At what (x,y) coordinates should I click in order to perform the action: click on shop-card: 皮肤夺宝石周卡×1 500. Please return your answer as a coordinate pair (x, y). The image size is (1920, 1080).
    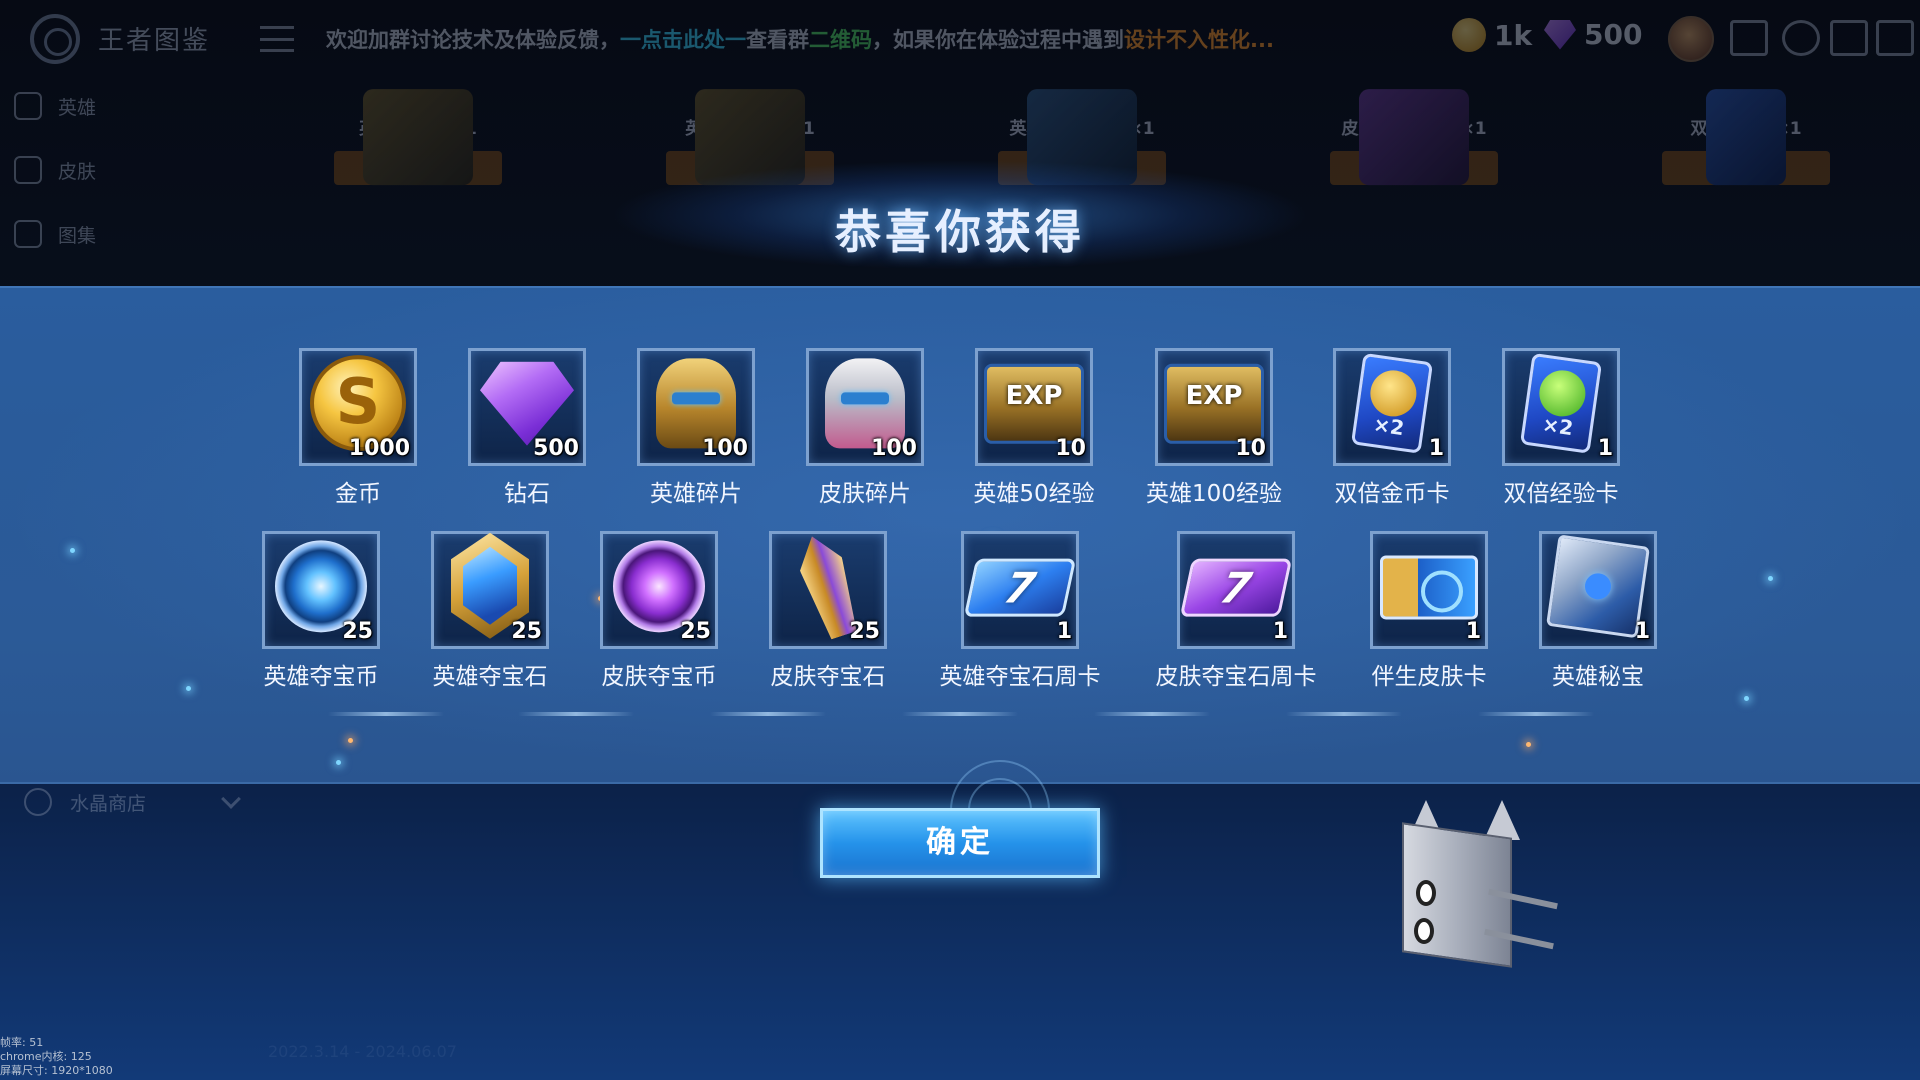
    Looking at the image, I should click on (1414, 136).